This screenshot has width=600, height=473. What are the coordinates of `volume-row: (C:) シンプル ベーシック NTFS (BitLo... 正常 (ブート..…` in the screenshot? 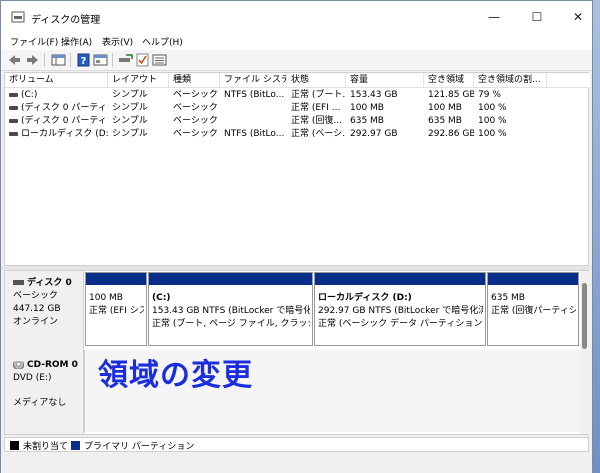 It's located at (297, 95).